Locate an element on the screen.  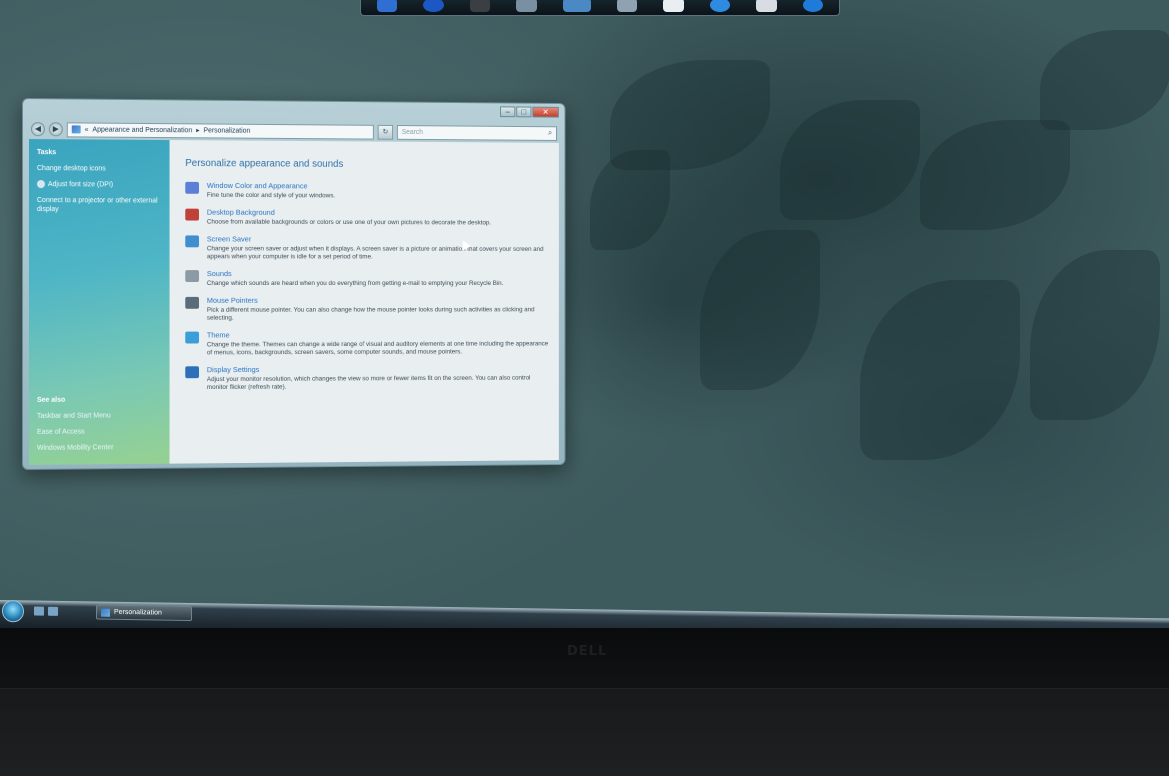
monitor-brand-logo: DELL is located at coordinates (587, 651).